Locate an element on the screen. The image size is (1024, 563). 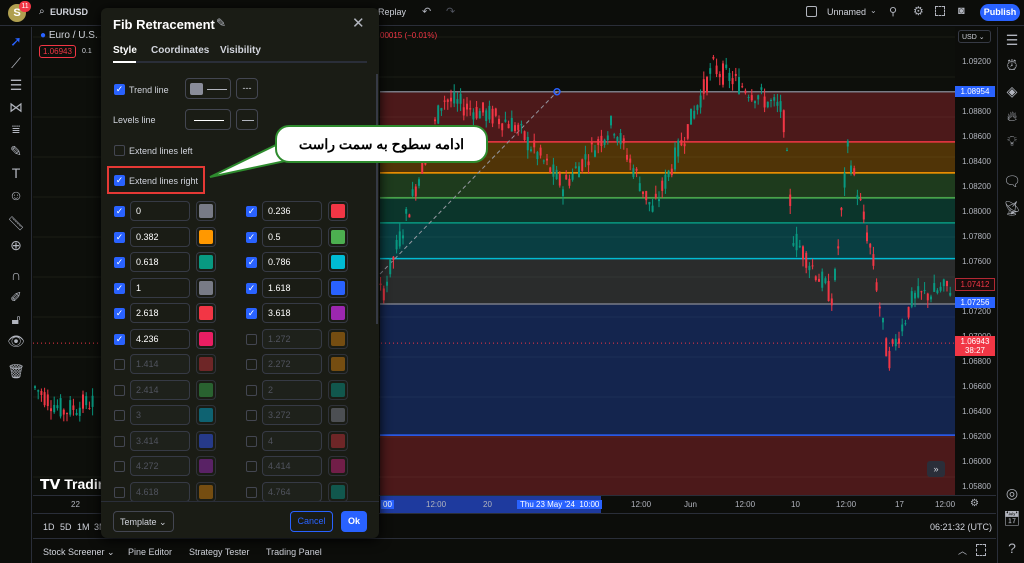
axis-settings-icon: ⚙ is located at coordinates (974, 503).